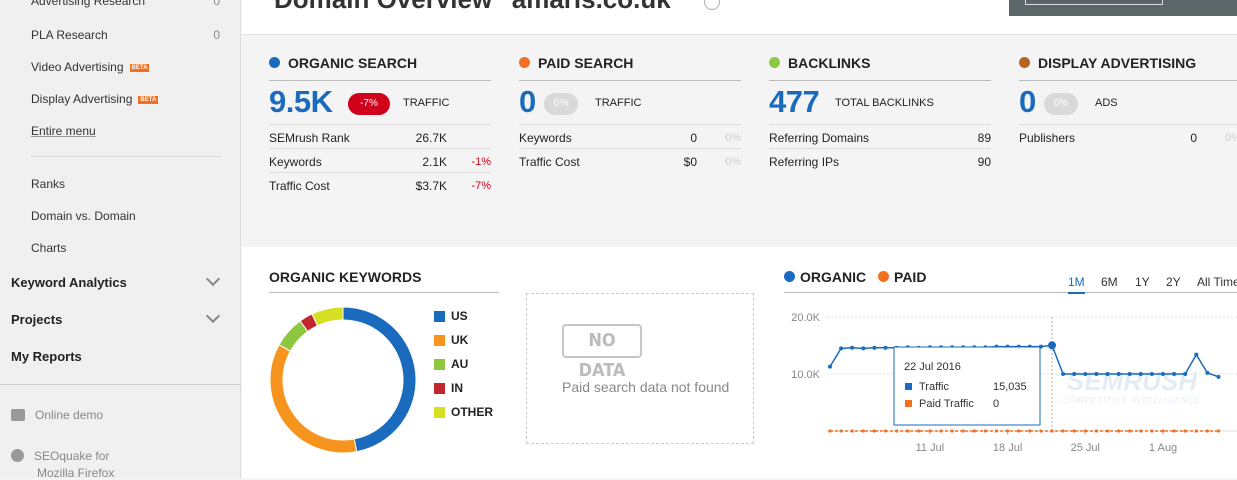  I want to click on range-all-time: All Time, so click(1217, 282).